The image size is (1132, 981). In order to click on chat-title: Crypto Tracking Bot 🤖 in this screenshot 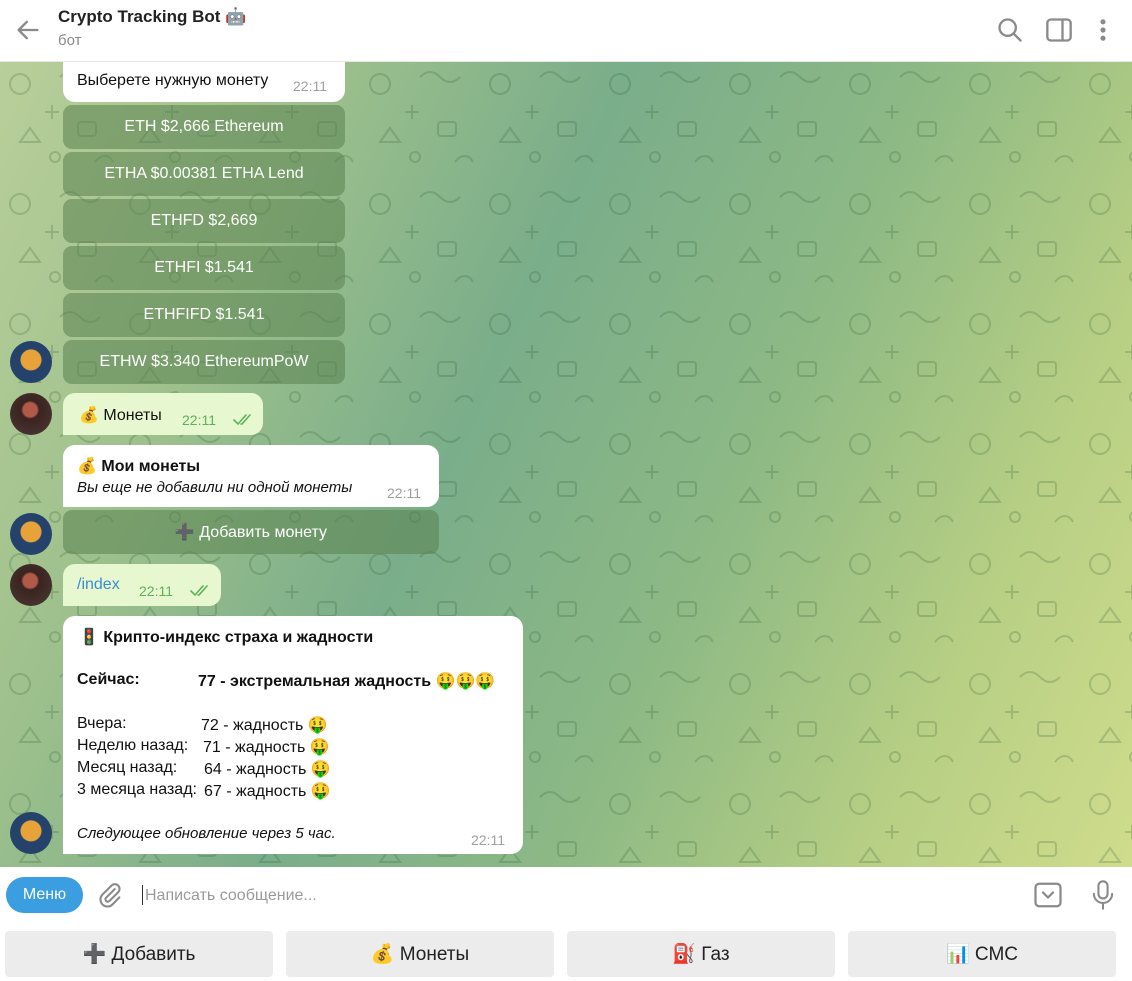, I will do `click(152, 17)`.